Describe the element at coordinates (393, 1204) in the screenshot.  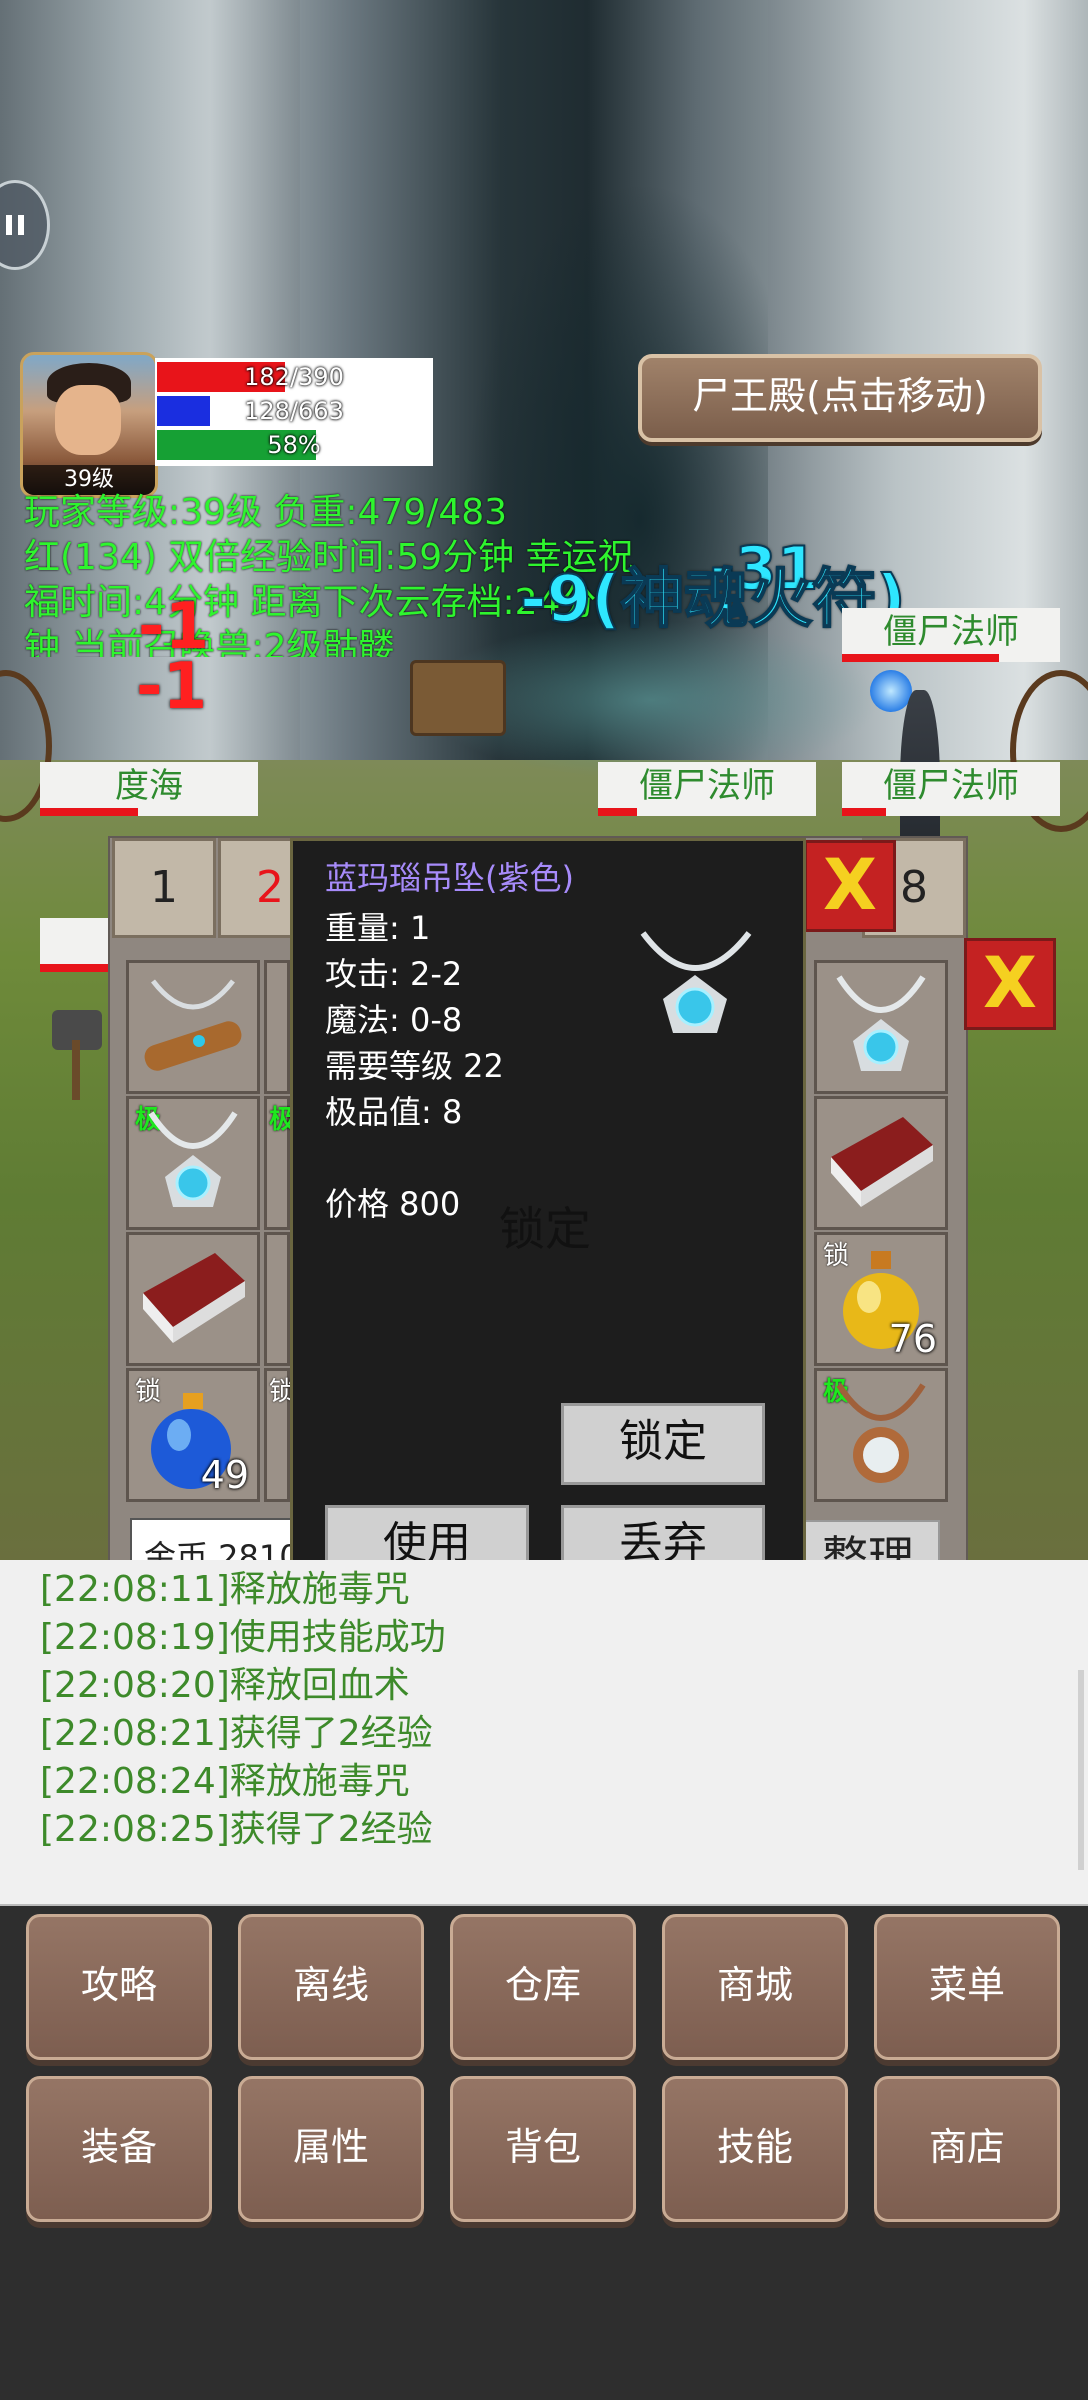
I see `item-price: 价格 800` at that location.